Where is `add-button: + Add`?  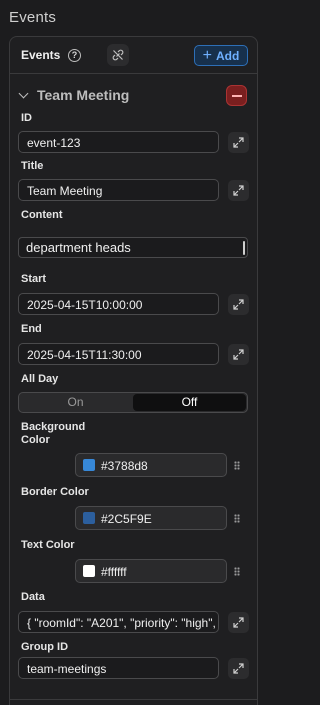
add-button: + Add is located at coordinates (221, 55).